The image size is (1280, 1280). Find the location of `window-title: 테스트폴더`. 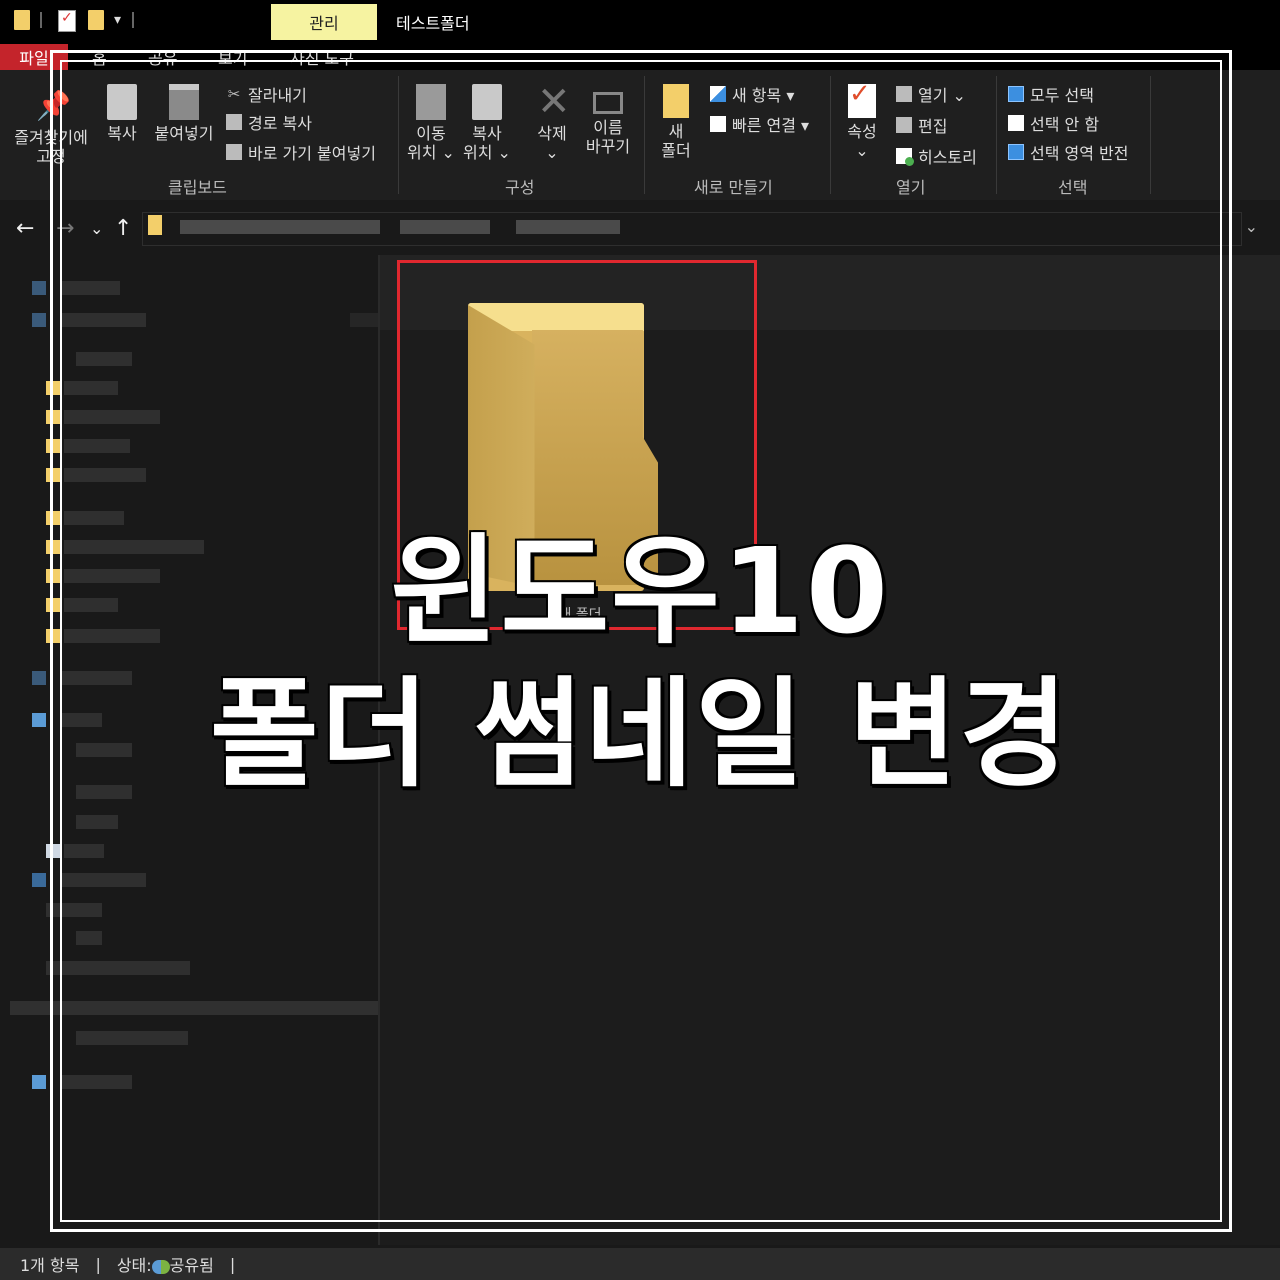

window-title: 테스트폴더 is located at coordinates (433, 23).